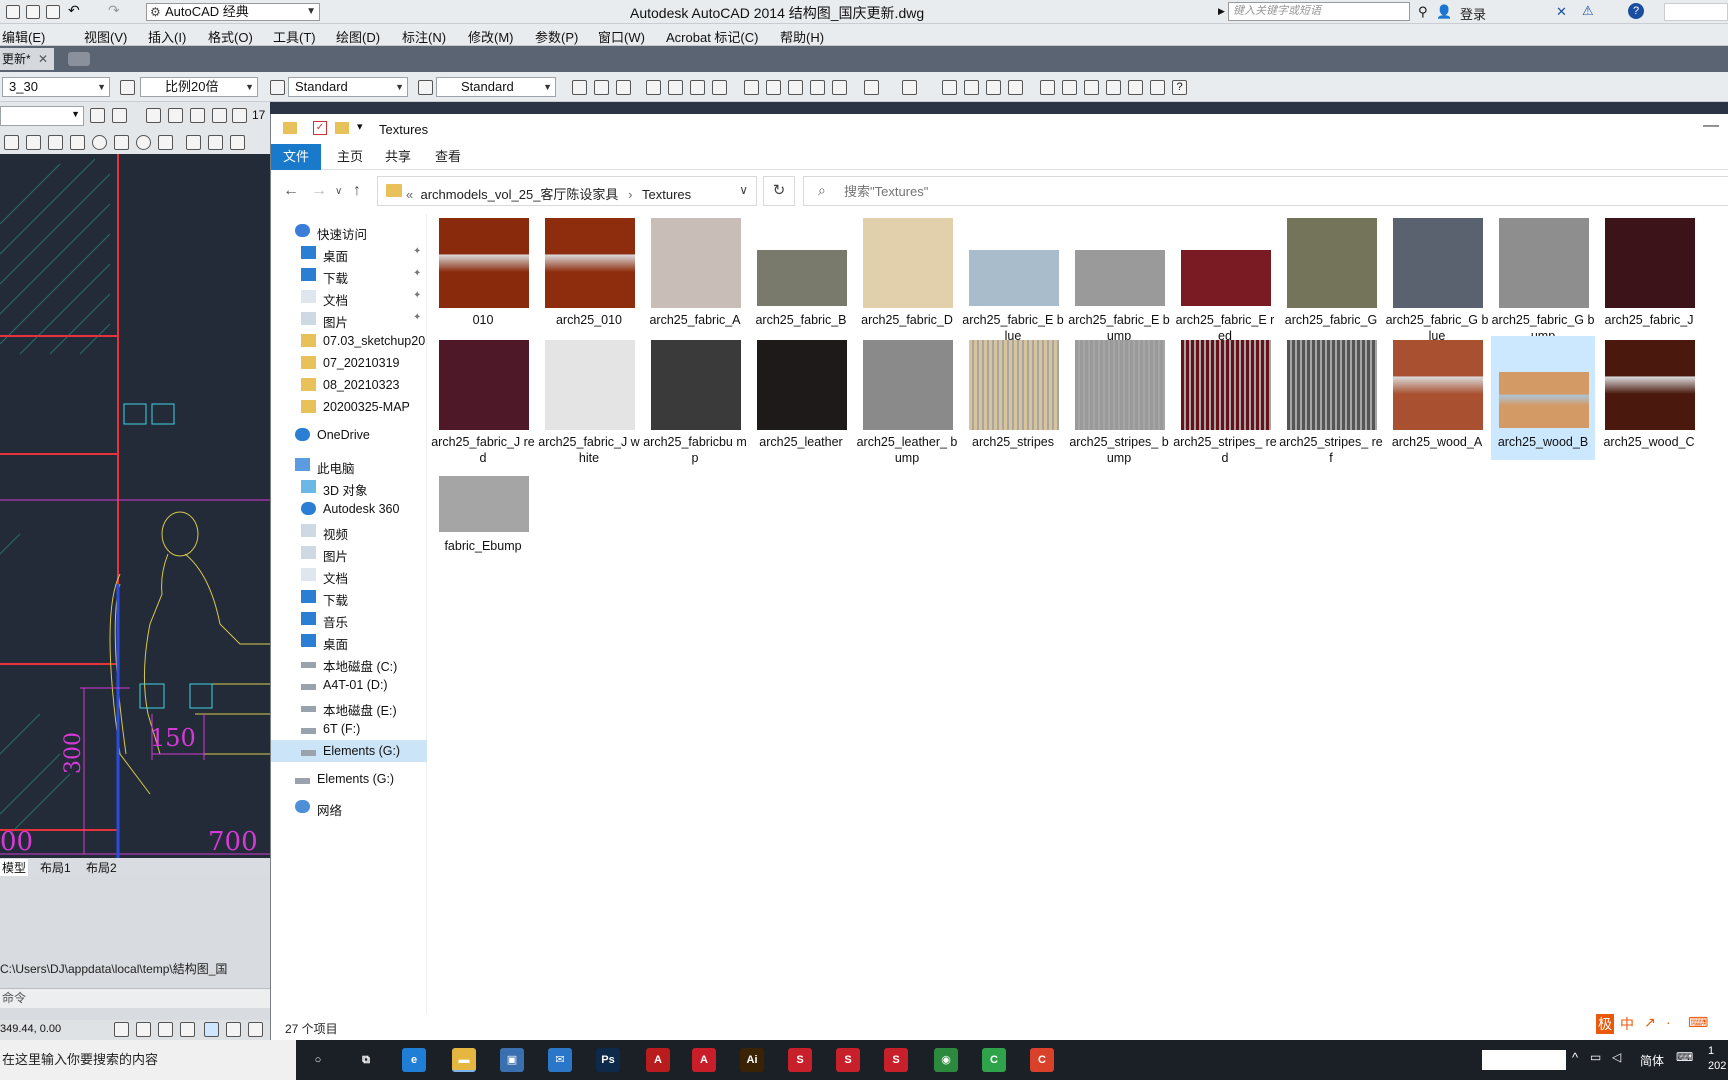  I want to click on redo-icon, so click(909, 87).